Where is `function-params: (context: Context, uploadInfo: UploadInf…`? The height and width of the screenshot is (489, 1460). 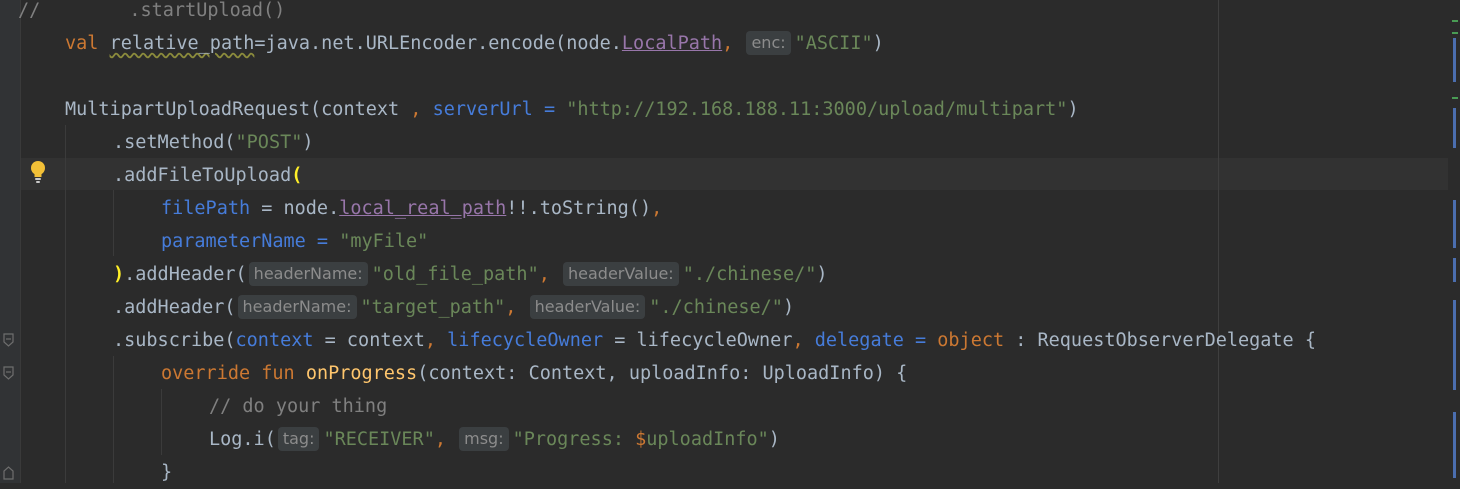 function-params: (context: Context, uploadInfo: UploadInf… is located at coordinates (662, 373).